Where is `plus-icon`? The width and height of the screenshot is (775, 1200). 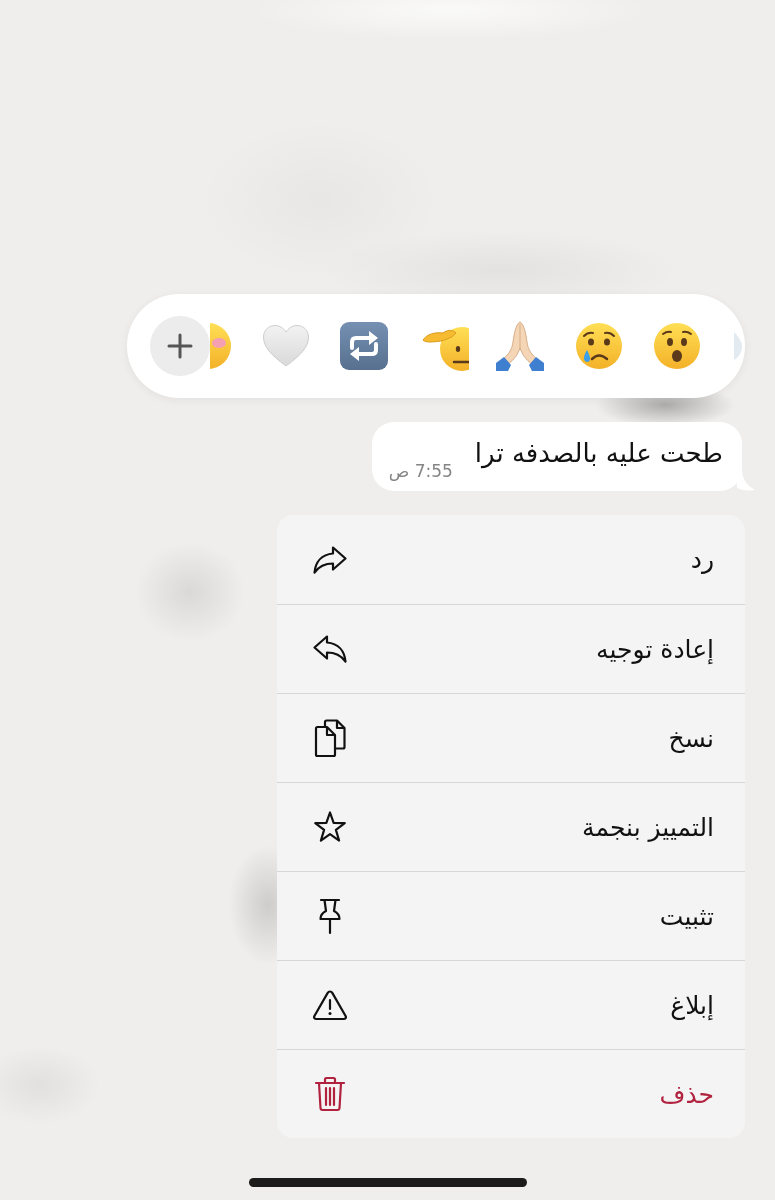 plus-icon is located at coordinates (180, 346).